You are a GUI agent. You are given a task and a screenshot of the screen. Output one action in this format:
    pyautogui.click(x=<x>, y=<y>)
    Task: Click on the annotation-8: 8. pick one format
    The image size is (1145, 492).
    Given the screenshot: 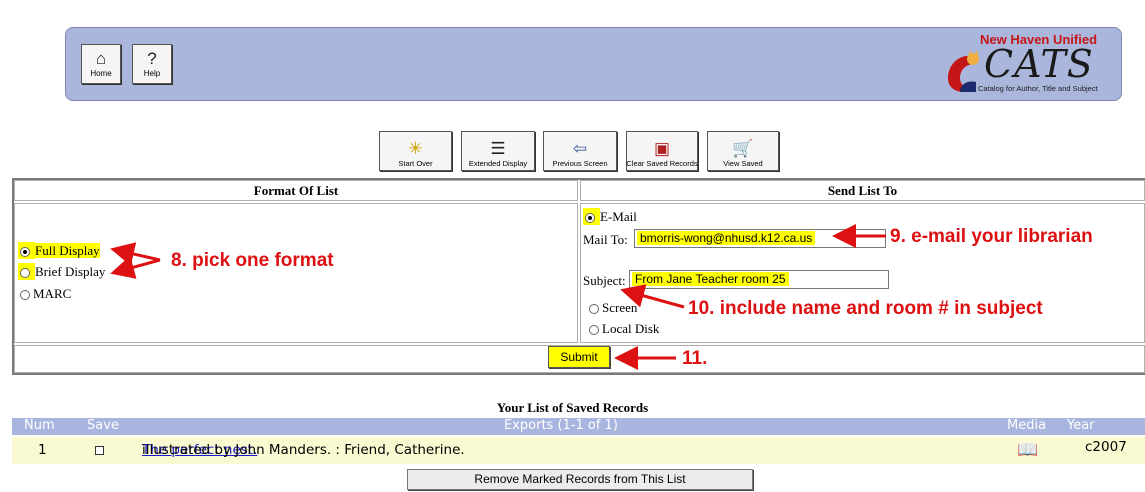 What is the action you would take?
    pyautogui.click(x=252, y=260)
    